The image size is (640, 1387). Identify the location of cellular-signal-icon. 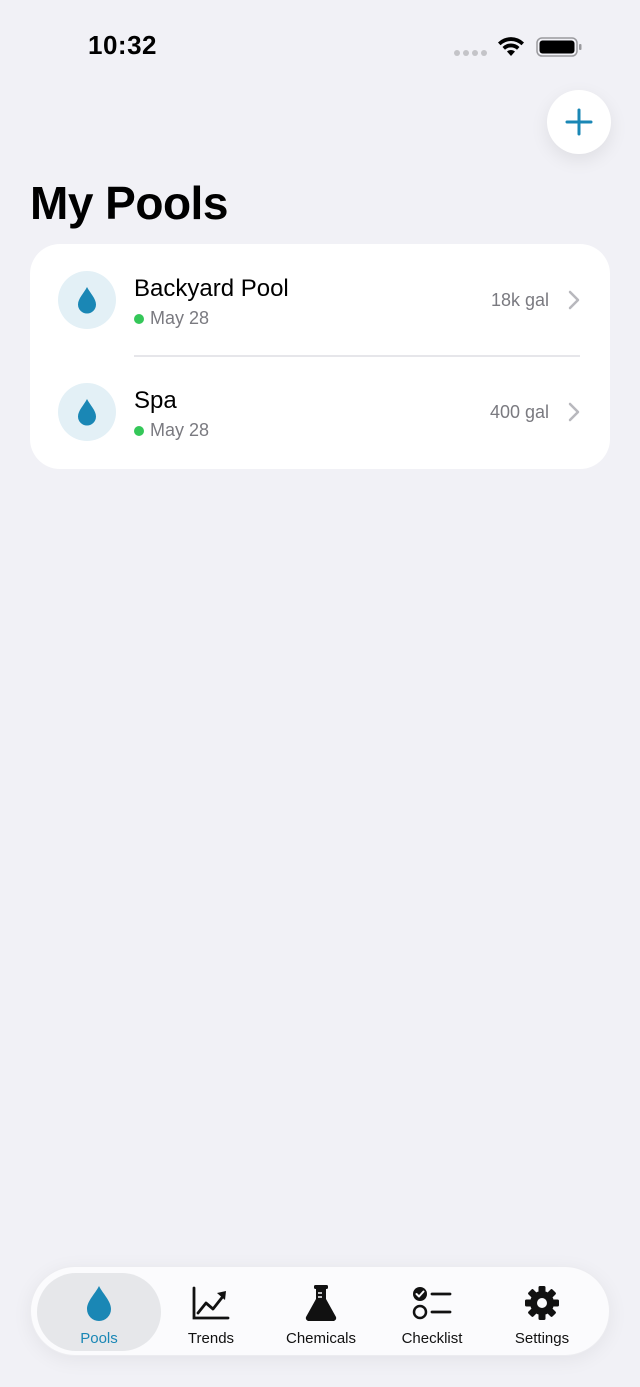
(470, 53).